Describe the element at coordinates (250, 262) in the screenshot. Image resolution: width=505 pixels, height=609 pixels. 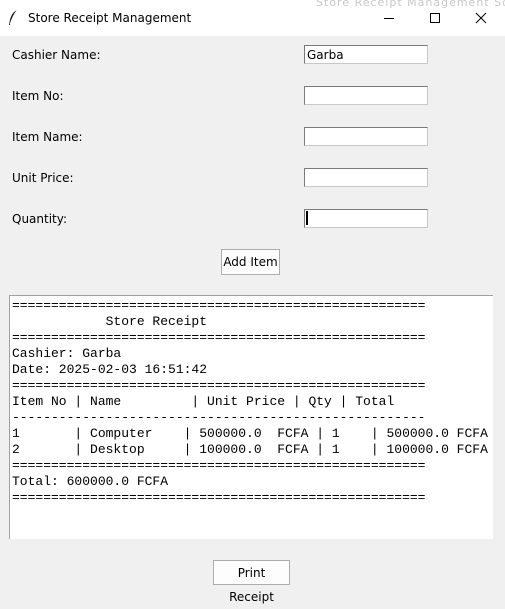
I see `add-item-button: Add Item` at that location.